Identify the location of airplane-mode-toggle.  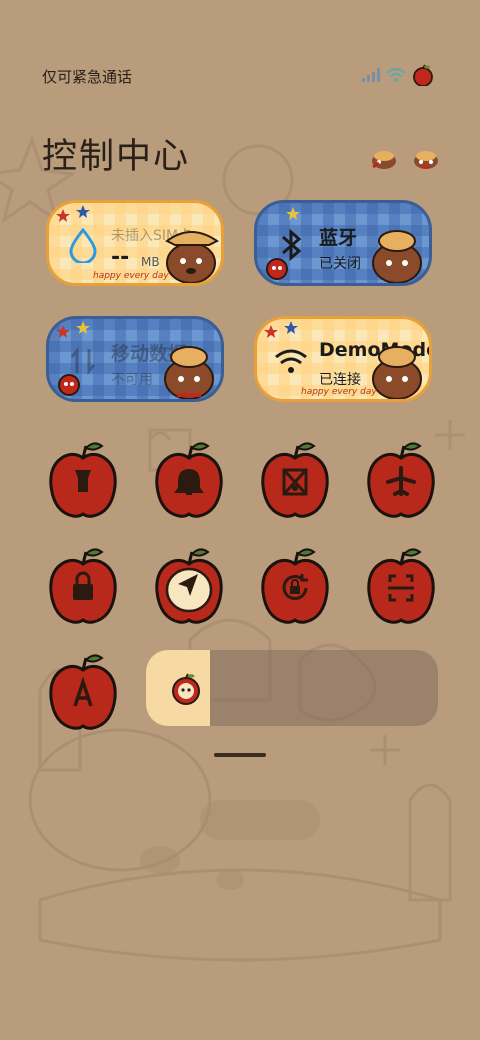
(401, 480).